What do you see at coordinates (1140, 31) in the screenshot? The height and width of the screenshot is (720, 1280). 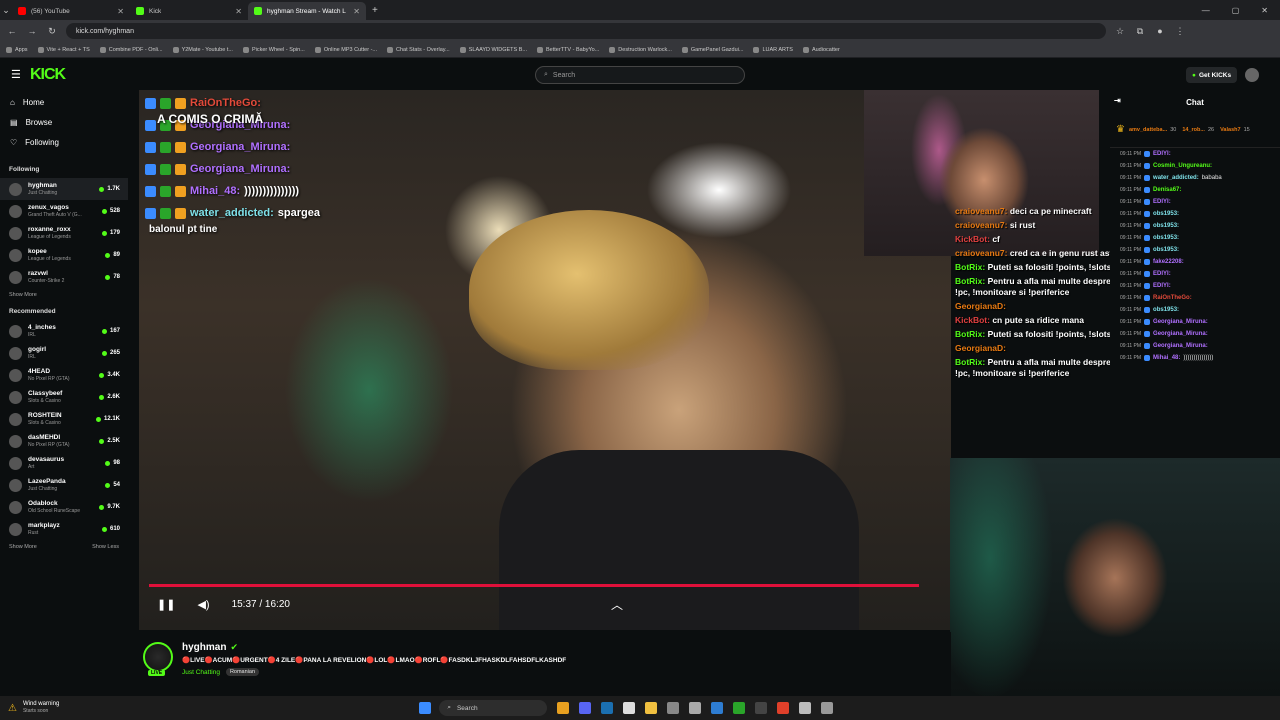 I see `extensions-icon: ⧉` at bounding box center [1140, 31].